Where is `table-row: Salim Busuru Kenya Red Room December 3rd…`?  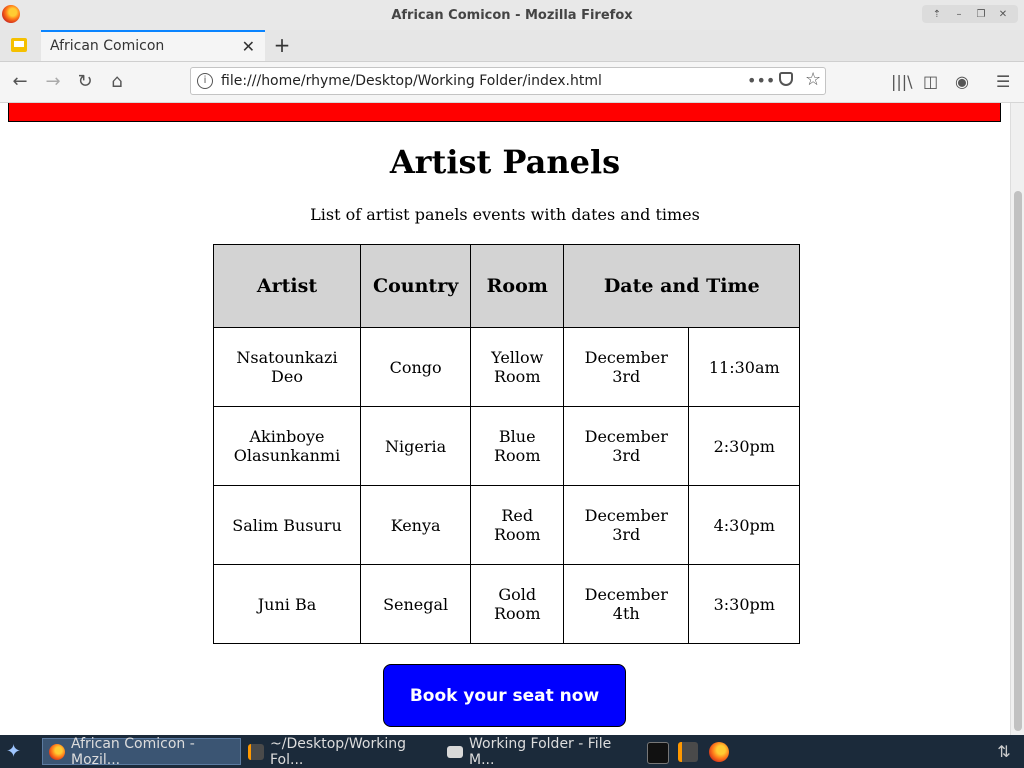
table-row: Salim Busuru Kenya Red Room December 3rd… is located at coordinates (507, 525).